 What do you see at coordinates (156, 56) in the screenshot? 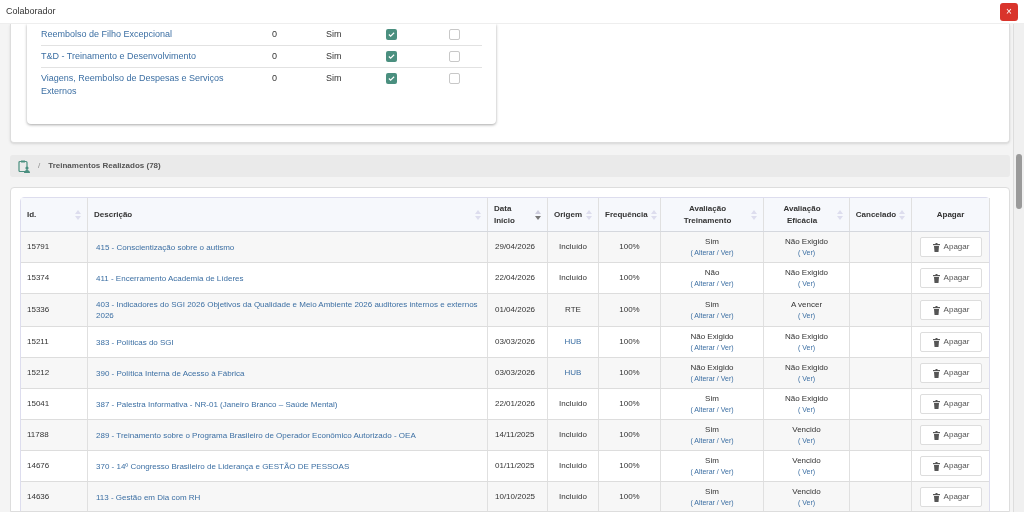
I see `benefit-link: T&D - Treinamento e Desenvolvimento` at bounding box center [156, 56].